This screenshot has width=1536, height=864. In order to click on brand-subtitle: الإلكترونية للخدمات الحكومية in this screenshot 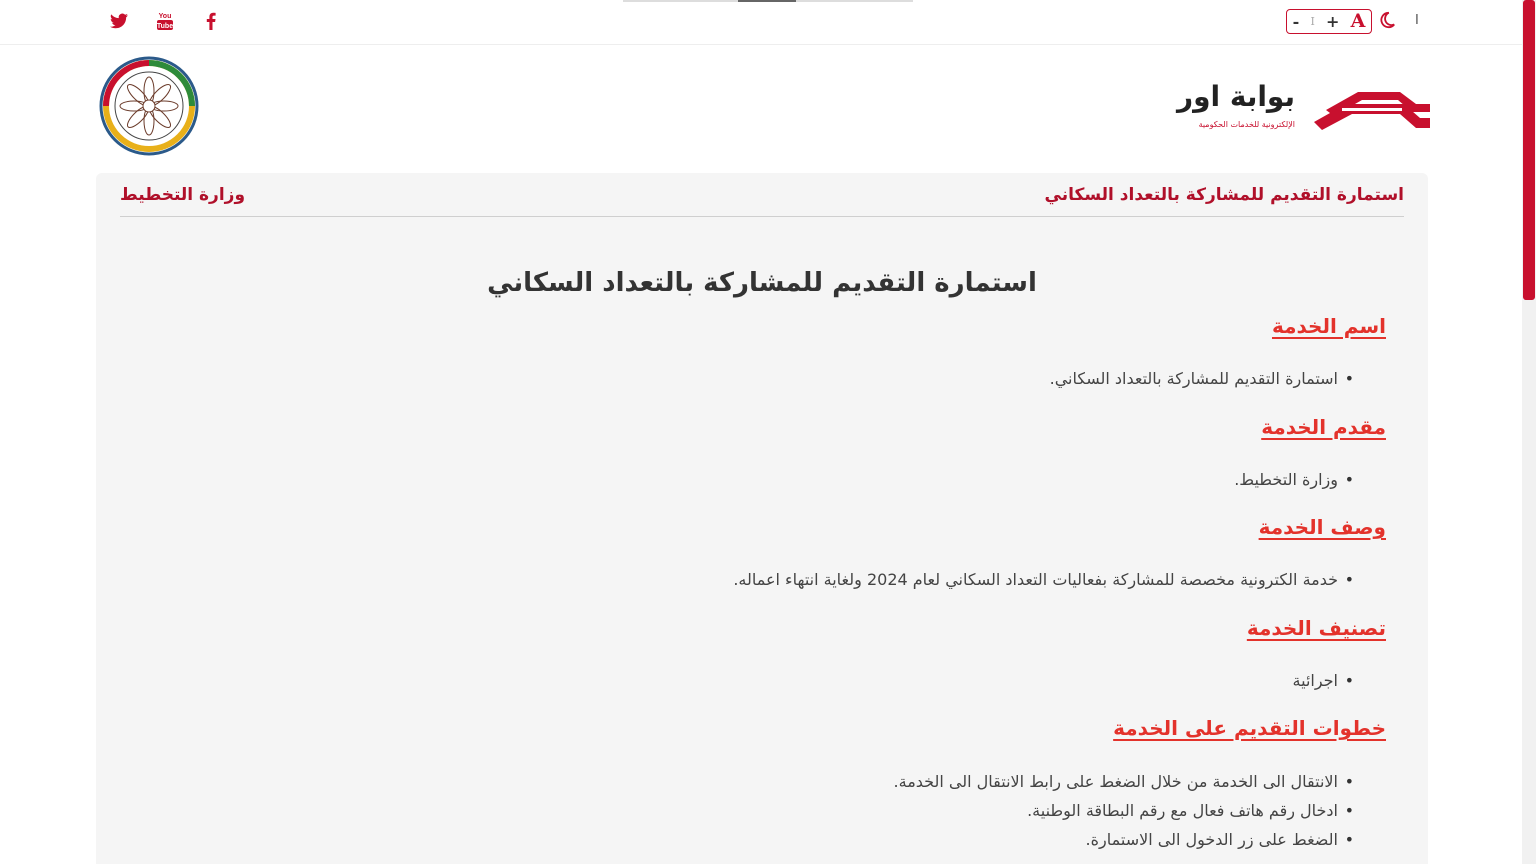, I will do `click(1246, 124)`.